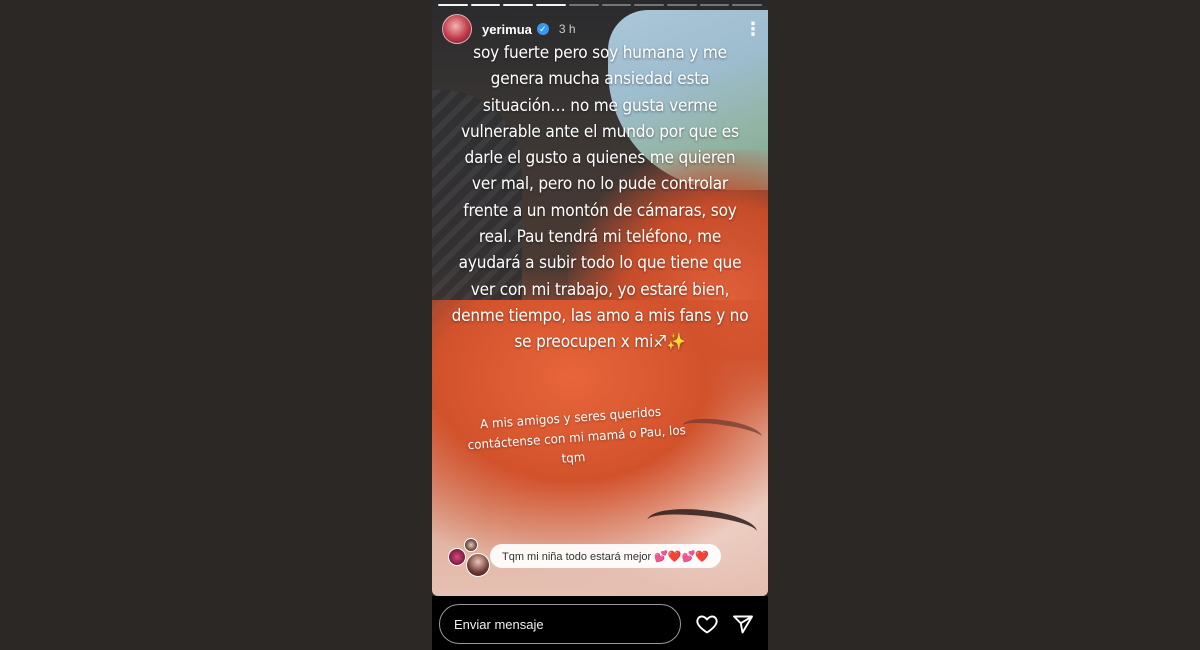 The height and width of the screenshot is (650, 1200). Describe the element at coordinates (507, 29) in the screenshot. I see `username: yerimua` at that location.